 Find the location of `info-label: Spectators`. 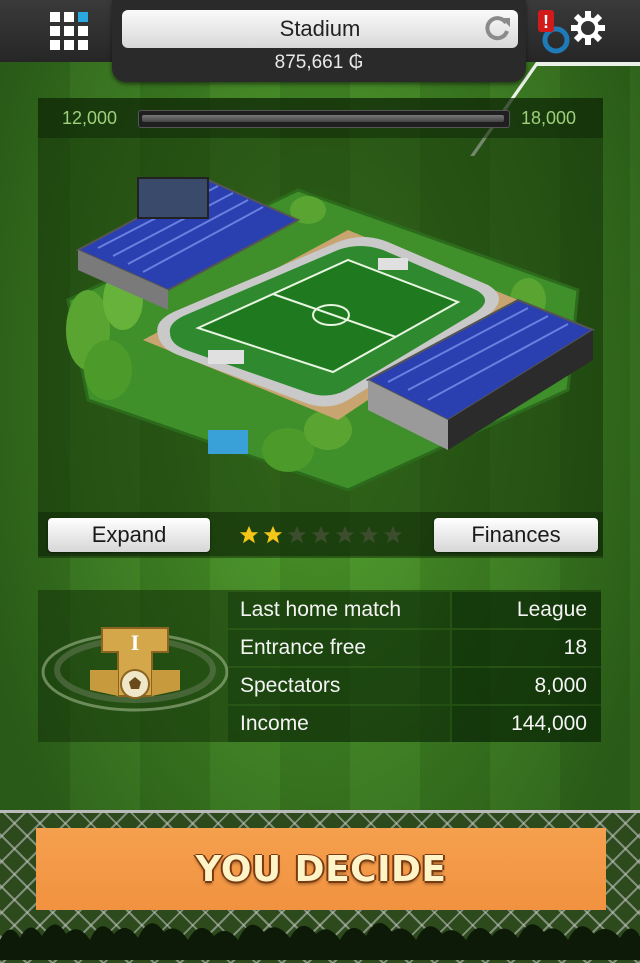

info-label: Spectators is located at coordinates (339, 686).